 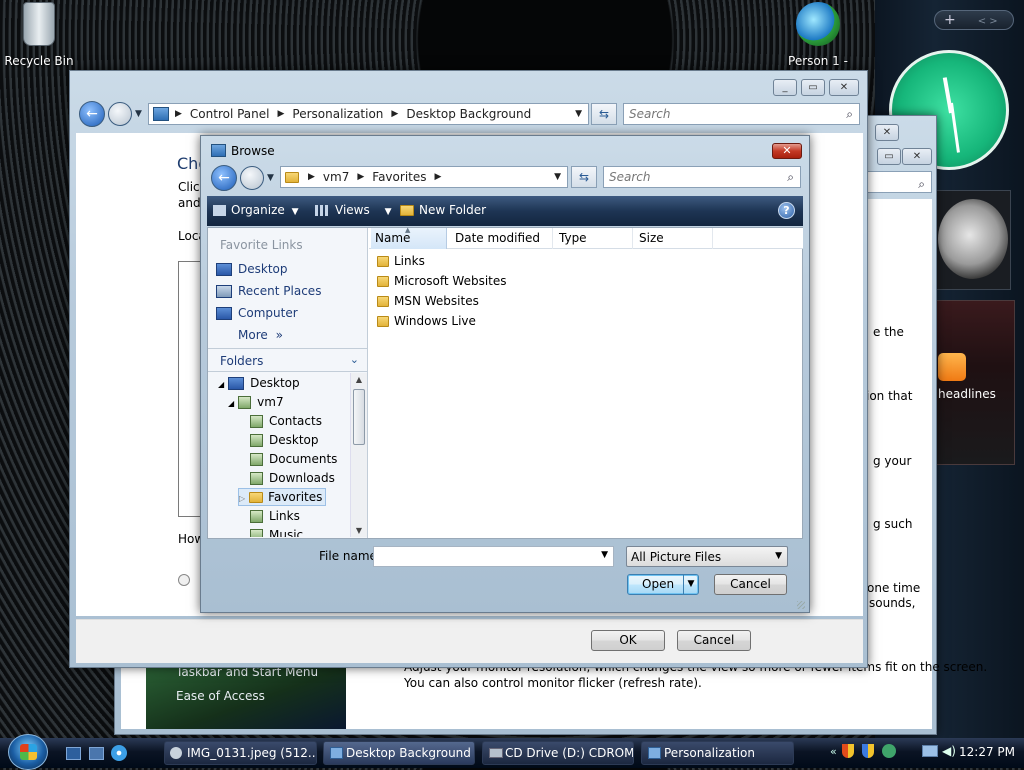 I want to click on breadcrumb-sep-icon: ▶, so click(x=438, y=177).